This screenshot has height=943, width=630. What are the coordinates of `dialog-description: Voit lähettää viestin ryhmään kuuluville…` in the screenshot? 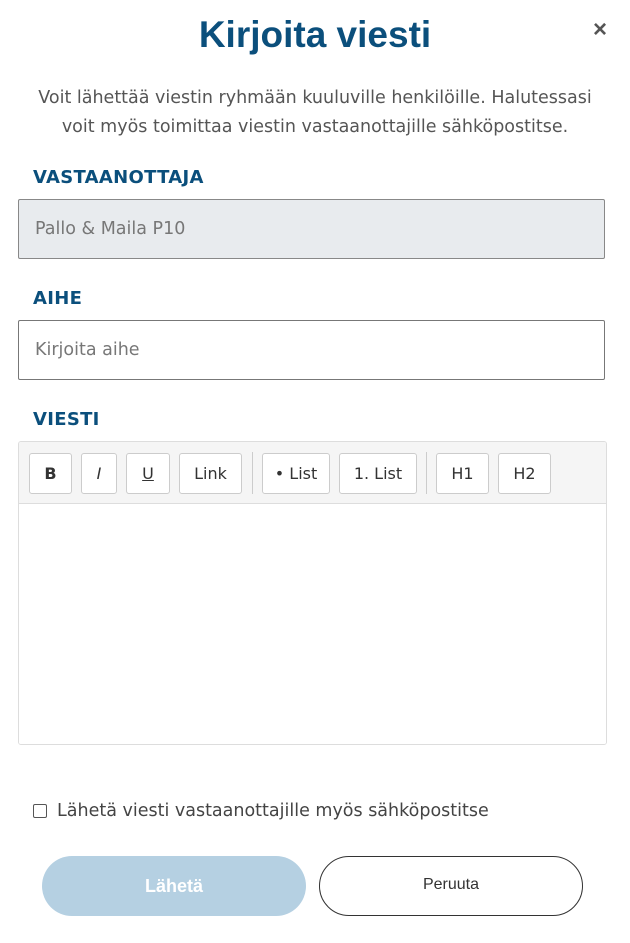 It's located at (315, 112).